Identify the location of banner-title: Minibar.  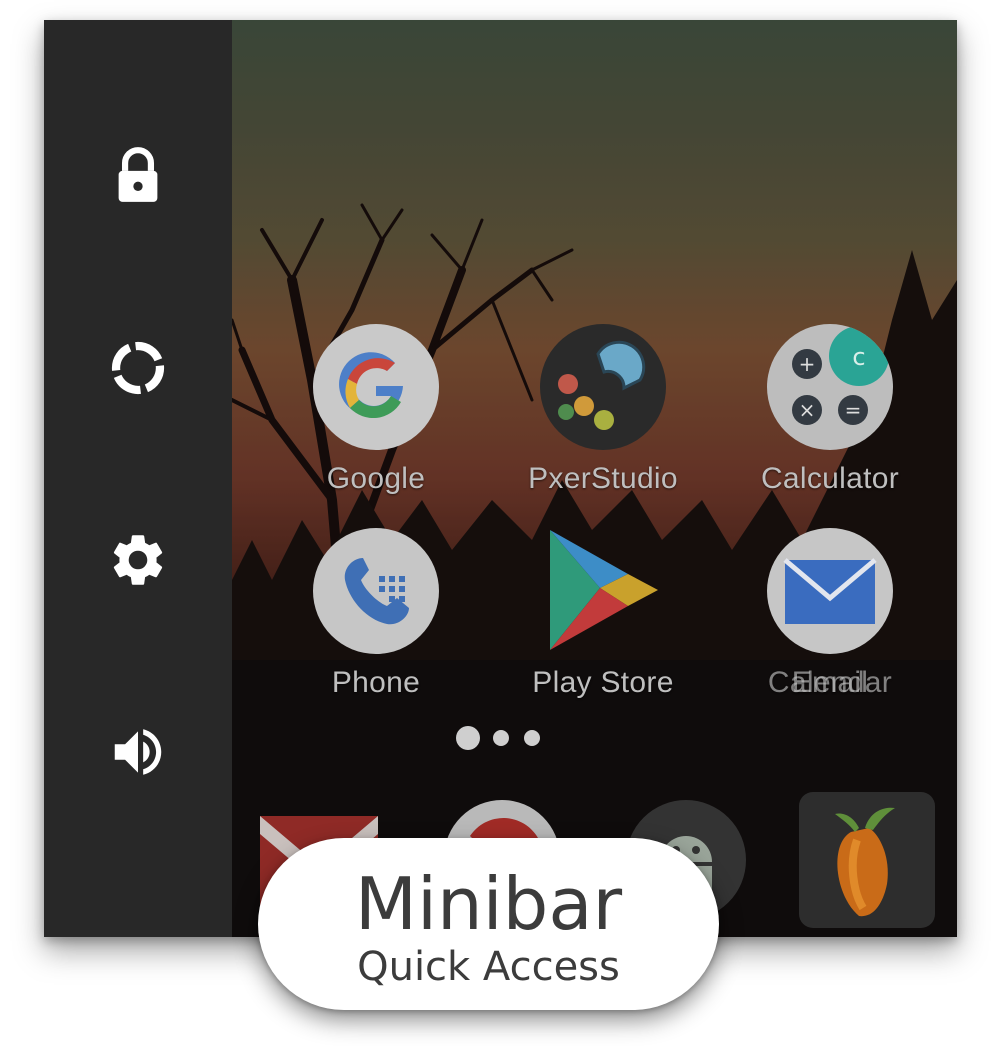
(488, 904).